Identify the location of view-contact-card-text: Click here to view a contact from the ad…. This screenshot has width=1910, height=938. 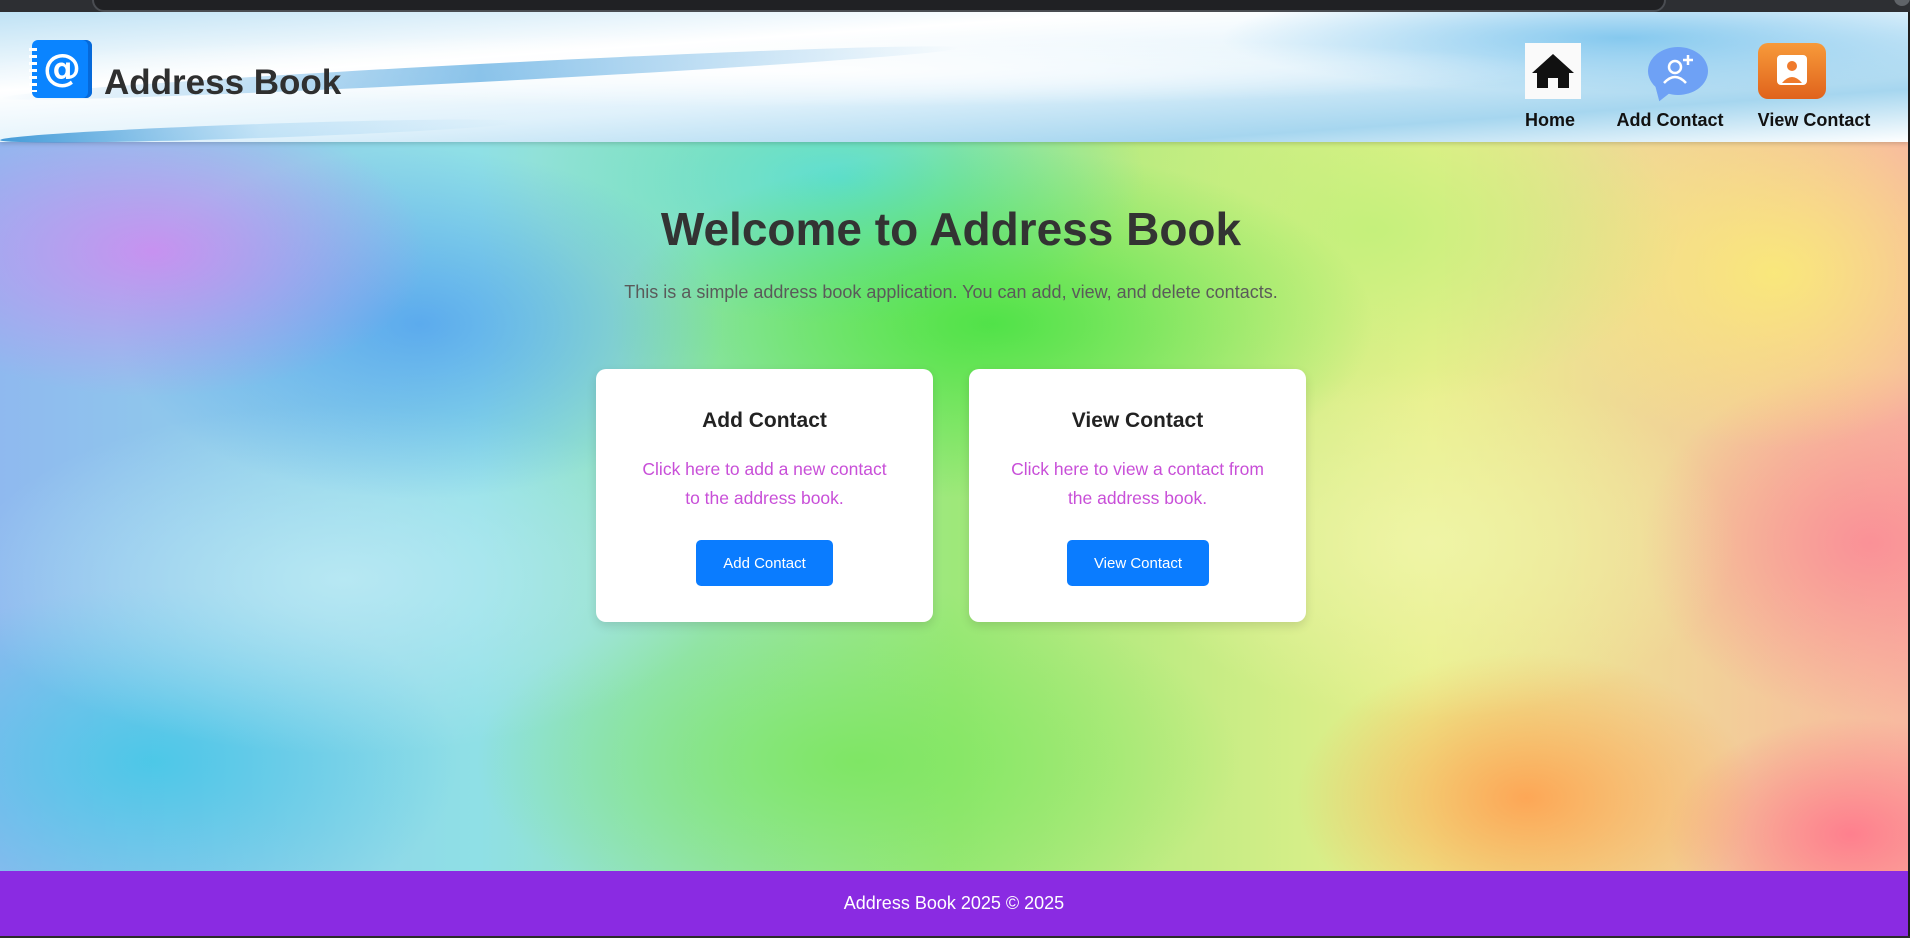
(1137, 484).